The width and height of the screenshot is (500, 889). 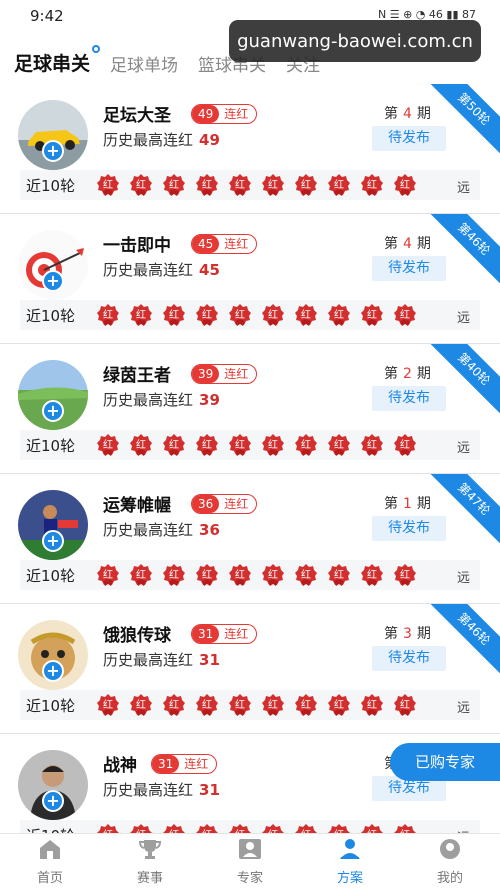 What do you see at coordinates (50, 861) in the screenshot?
I see `nav-item-home: 首页` at bounding box center [50, 861].